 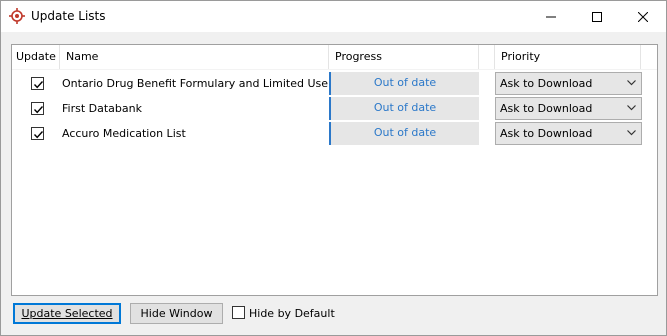 I want to click on column-header-blank, so click(x=487, y=57).